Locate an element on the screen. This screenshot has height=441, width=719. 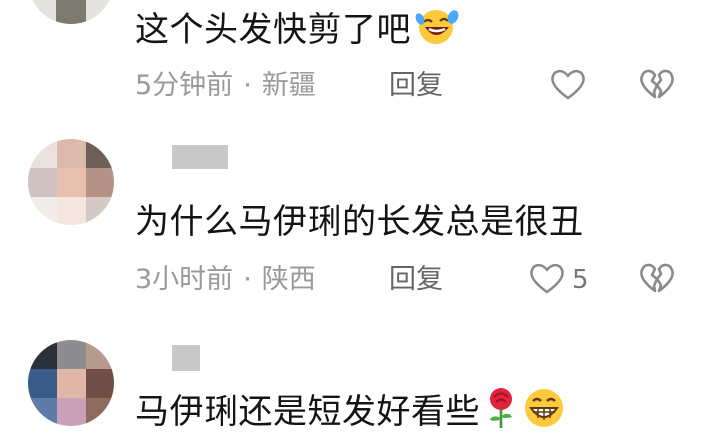
comment-location: 陕西 is located at coordinates (288, 279).